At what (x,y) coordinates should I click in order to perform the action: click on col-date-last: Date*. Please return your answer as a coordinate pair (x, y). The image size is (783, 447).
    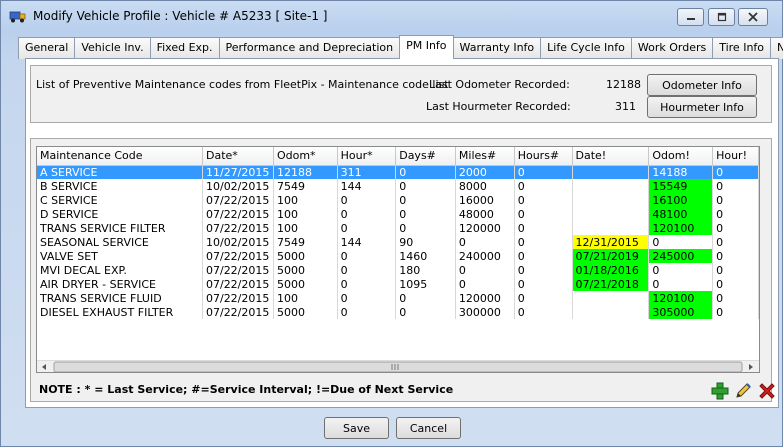
    Looking at the image, I should click on (238, 156).